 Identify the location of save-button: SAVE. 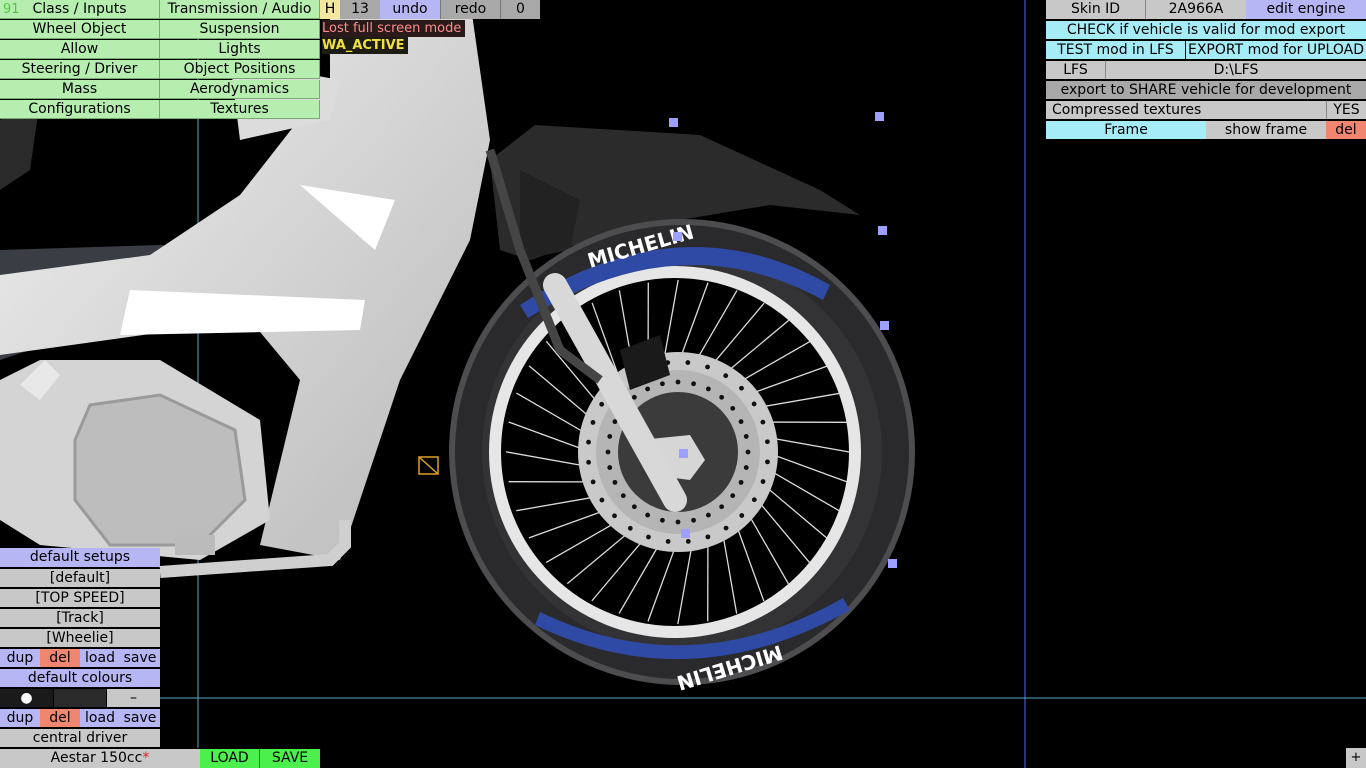
(290, 758).